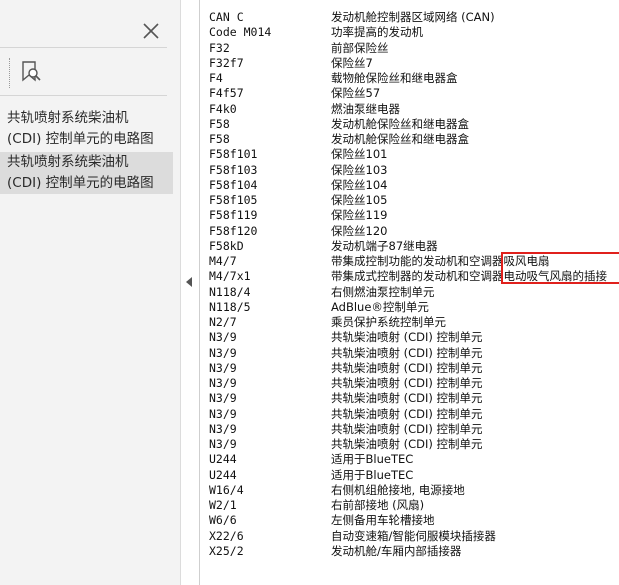 The image size is (619, 585). I want to click on component-description: 燃油泵继电器, so click(365, 108).